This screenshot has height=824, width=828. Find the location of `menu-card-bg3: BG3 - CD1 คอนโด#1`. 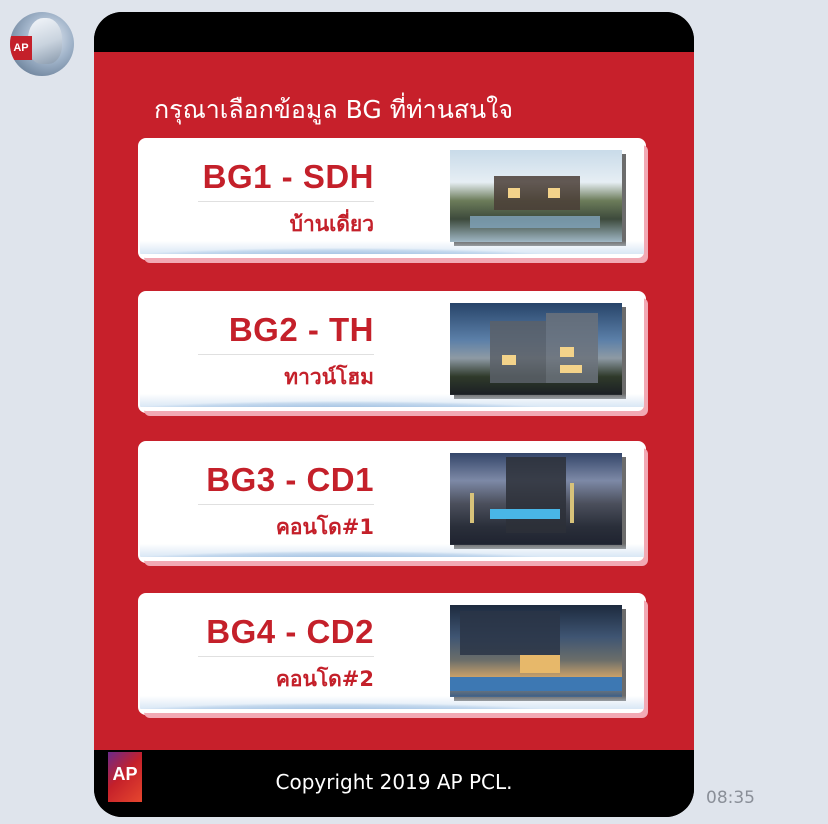

menu-card-bg3: BG3 - CD1 คอนโด#1 is located at coordinates (392, 502).